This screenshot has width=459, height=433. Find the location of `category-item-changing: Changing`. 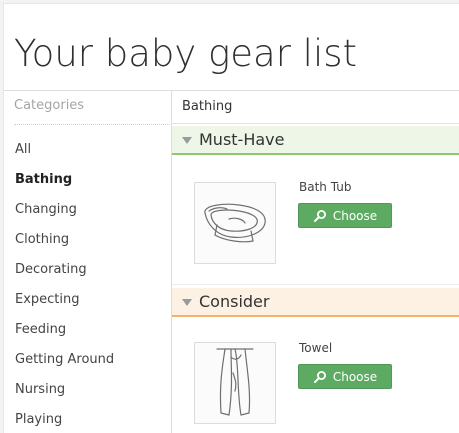

category-item-changing: Changing is located at coordinates (90, 215).